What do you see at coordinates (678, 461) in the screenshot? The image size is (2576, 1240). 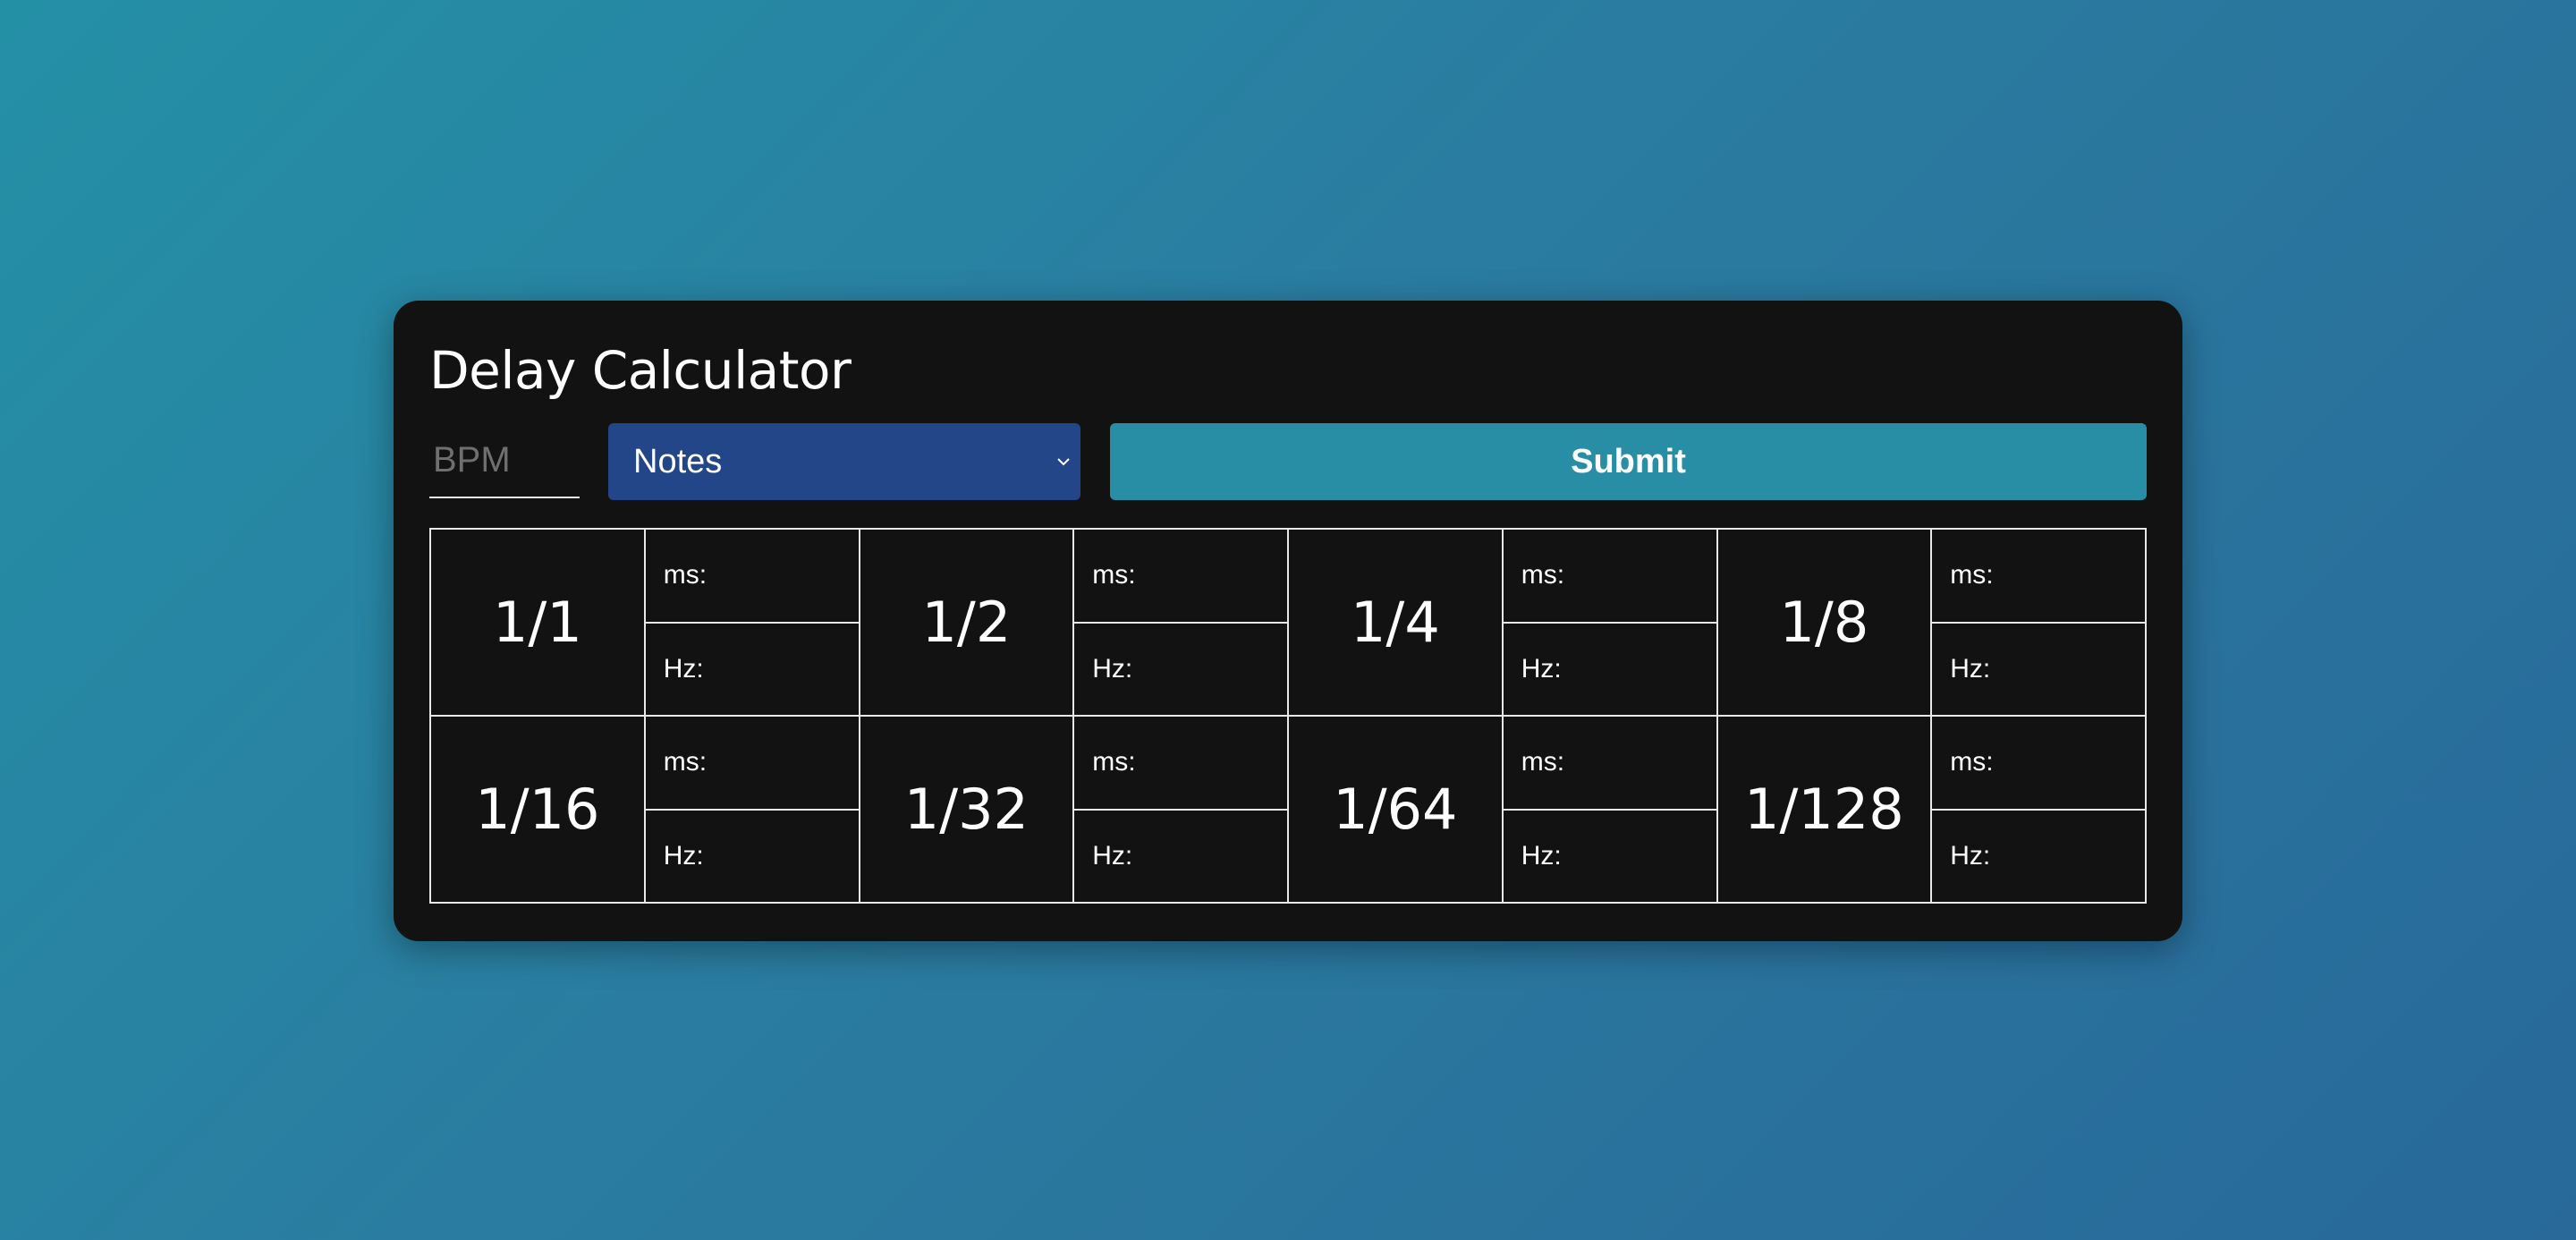 I see `notes-select-value: Notes` at bounding box center [678, 461].